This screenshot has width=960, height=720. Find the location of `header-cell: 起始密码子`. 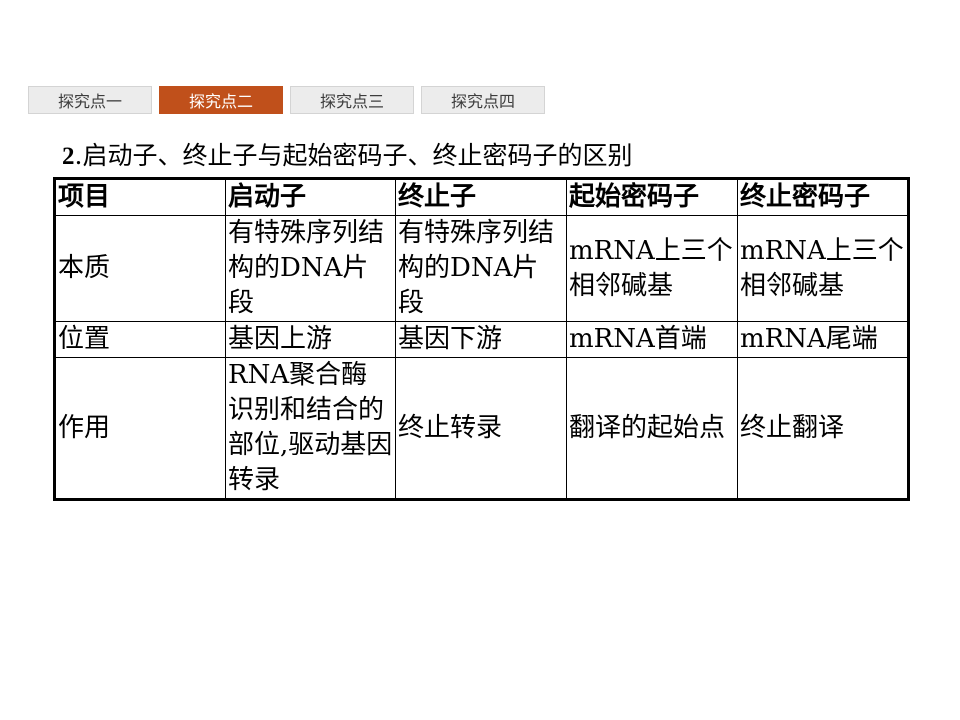

header-cell: 起始密码子 is located at coordinates (652, 197).